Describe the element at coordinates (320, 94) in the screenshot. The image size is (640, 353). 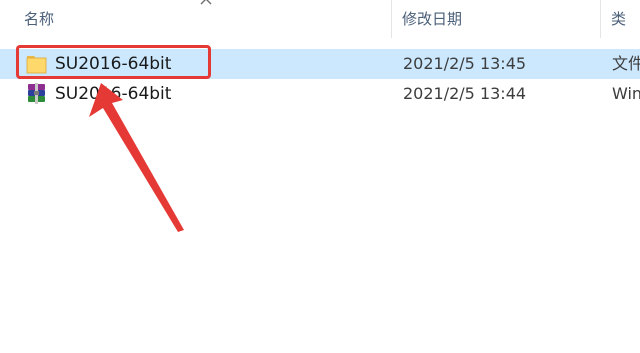
I see `file-row-archive: SU2016-64bit 2021/2/5 13:44 WinRAR` at that location.